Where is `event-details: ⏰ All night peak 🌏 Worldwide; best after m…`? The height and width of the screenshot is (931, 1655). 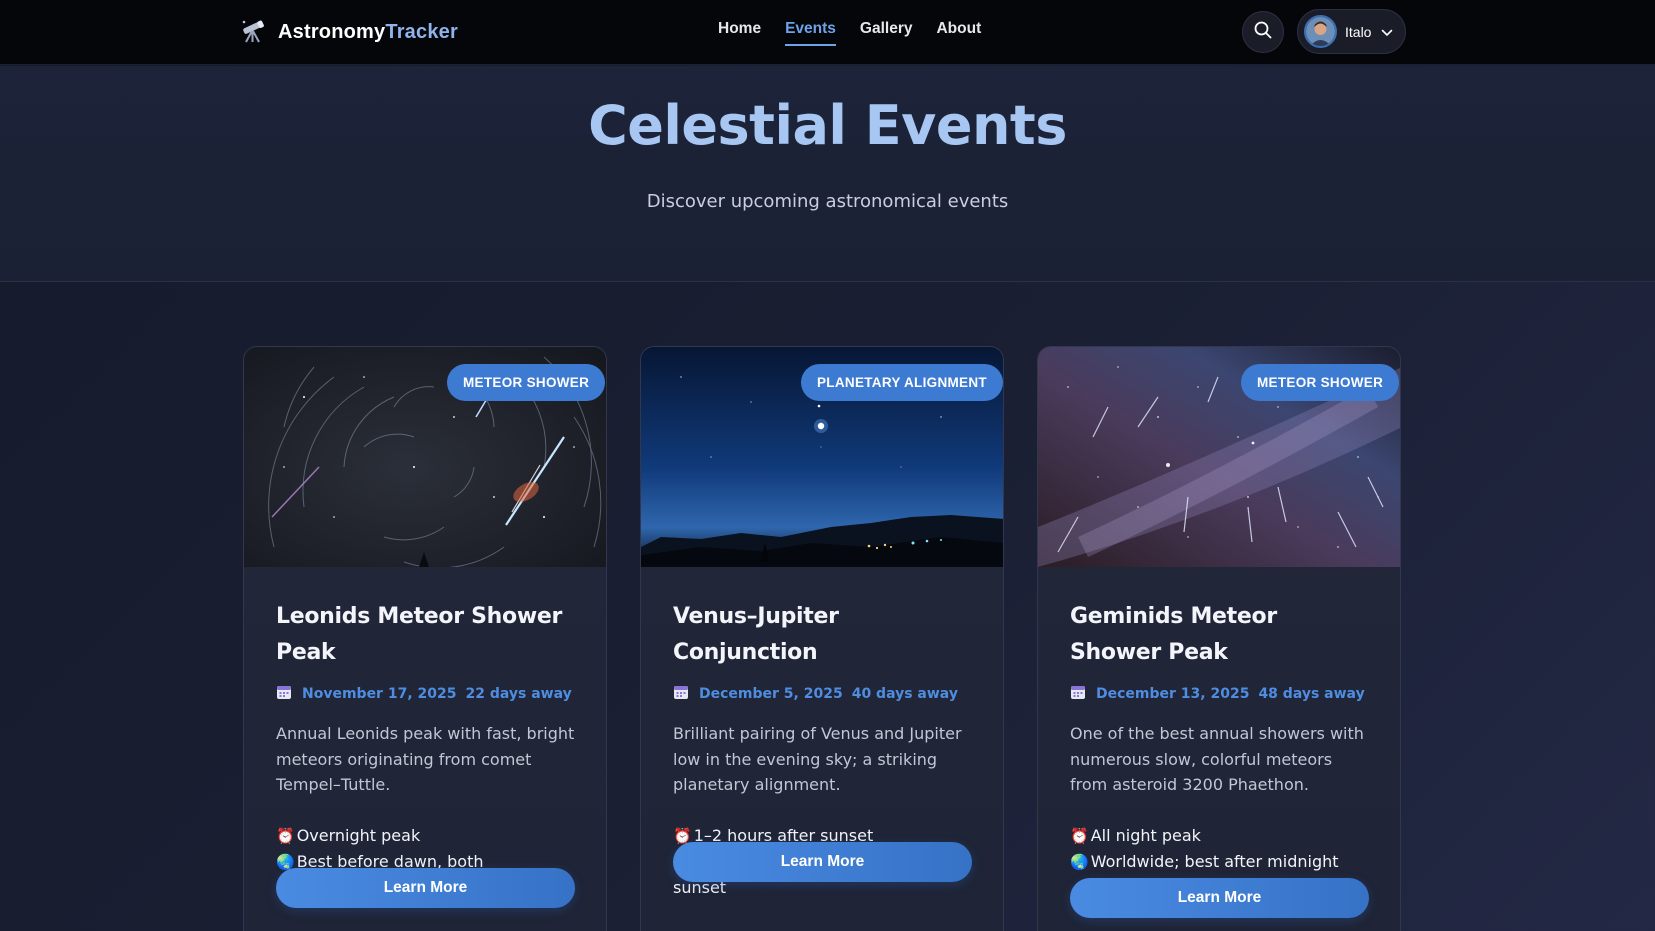 event-details: ⏰ All night peak 🌏 Worldwide; best after m… is located at coordinates (1220, 849).